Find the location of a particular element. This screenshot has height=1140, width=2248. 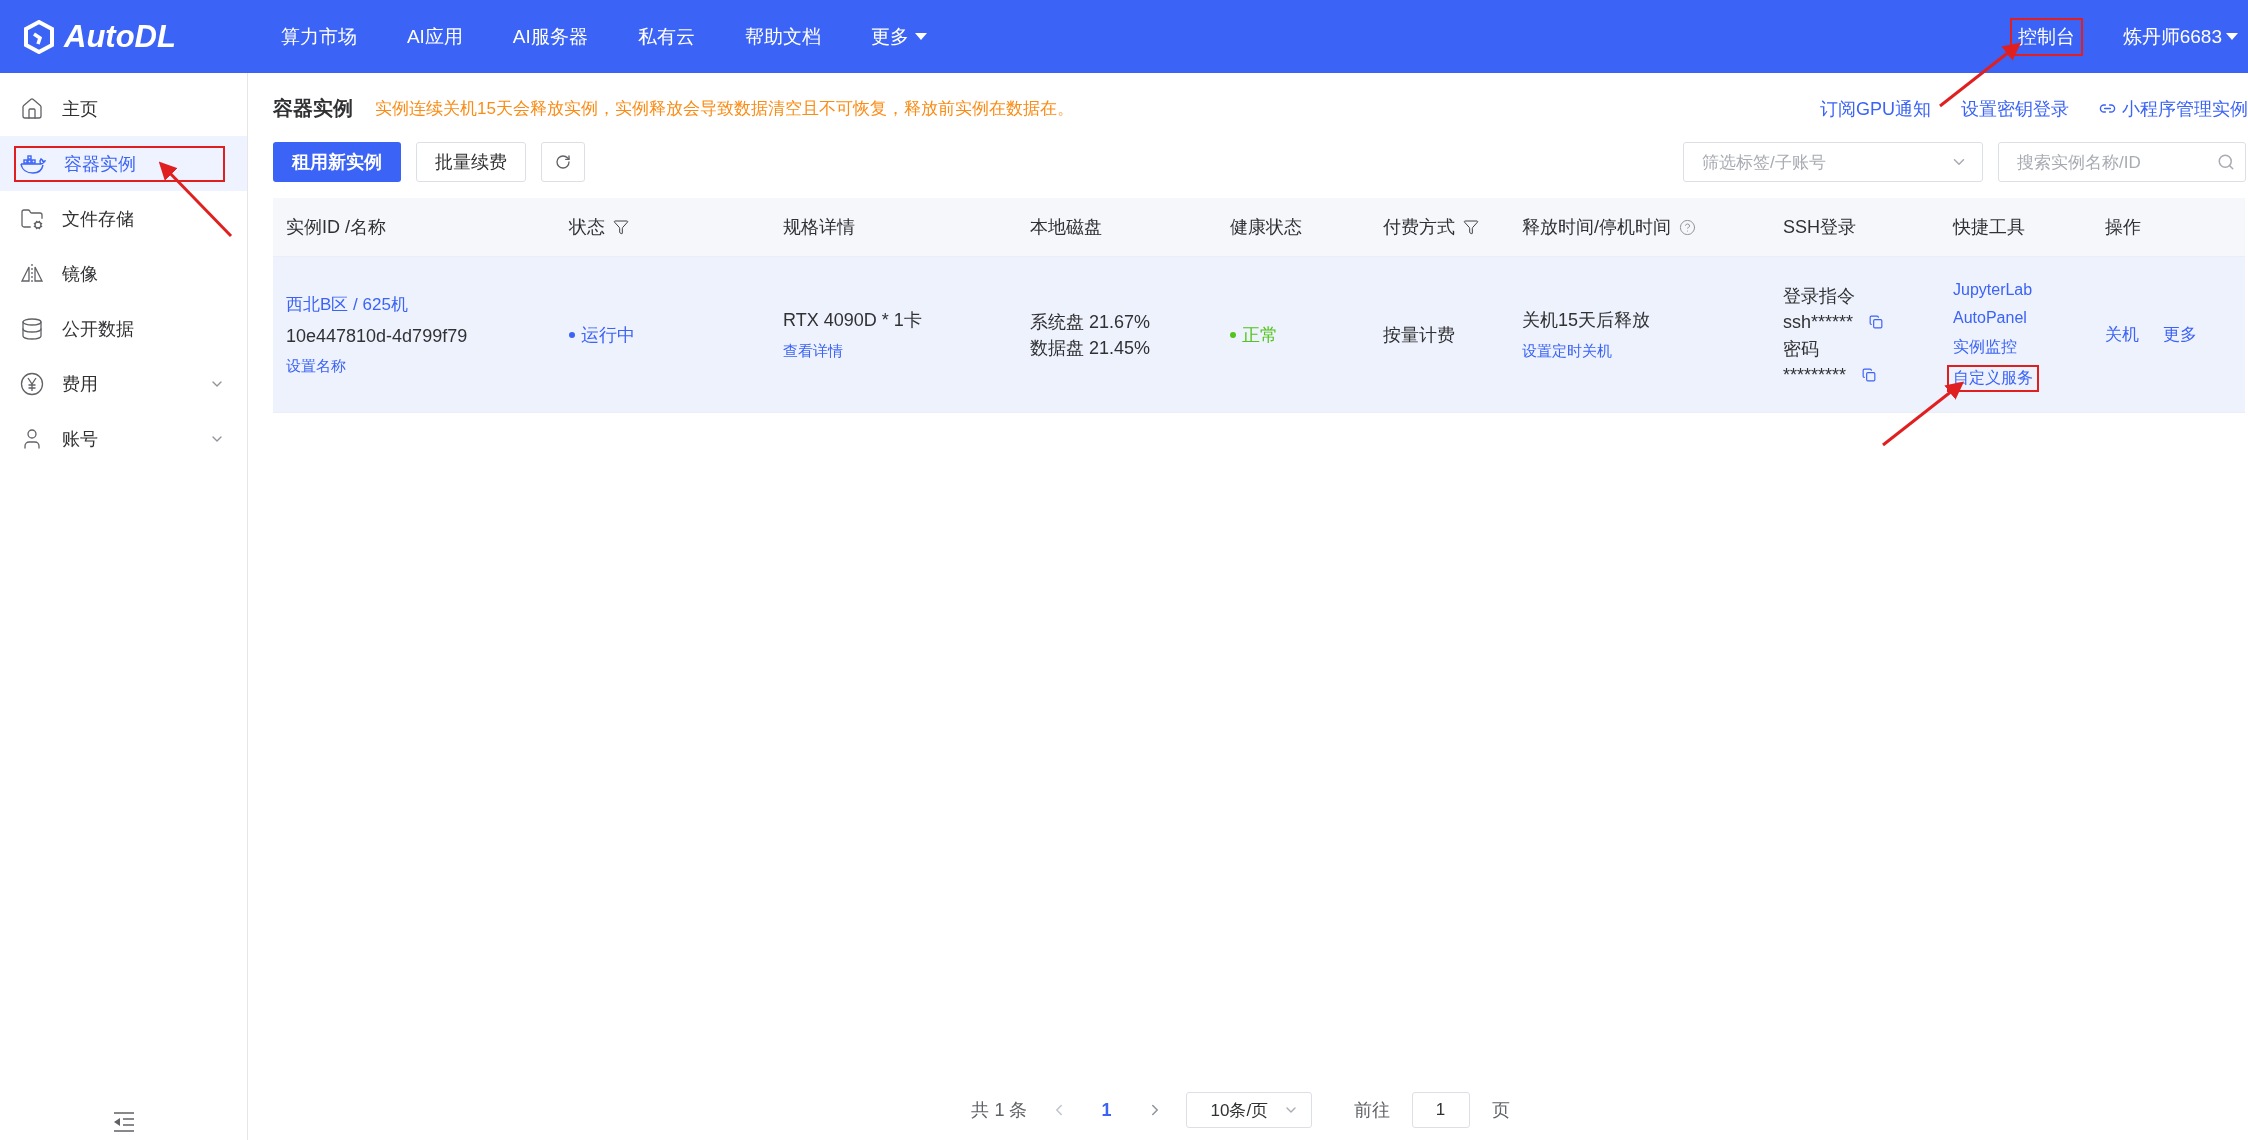

nav-link: 帮助文档 is located at coordinates (782, 36).